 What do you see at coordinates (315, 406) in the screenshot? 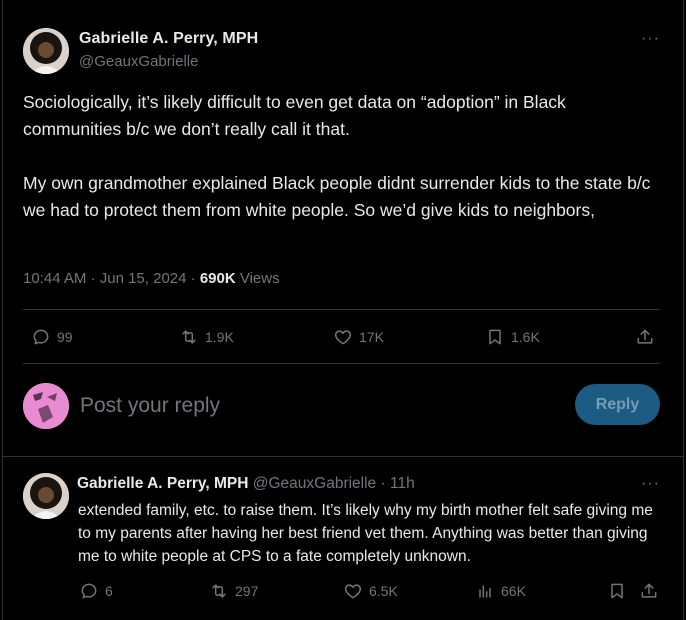
I see `reply-input: Post your reply` at bounding box center [315, 406].